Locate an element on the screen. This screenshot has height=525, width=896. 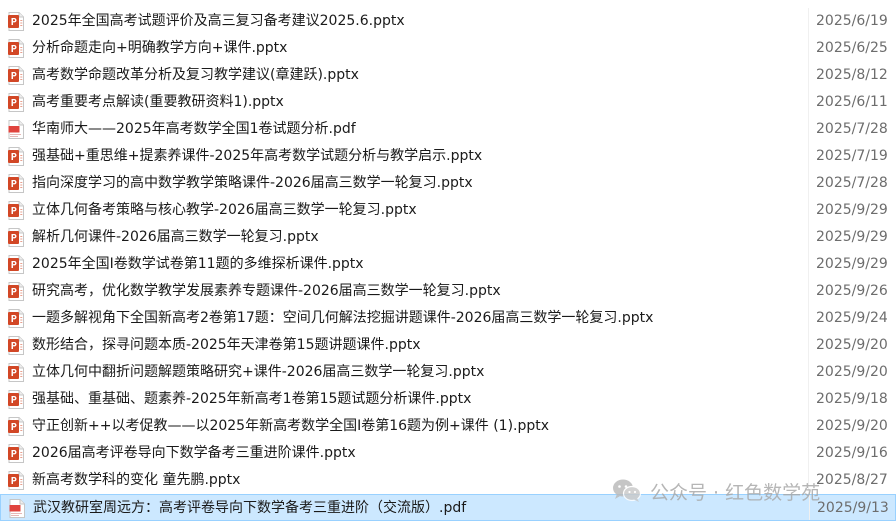
file-name: 高考重要考点解读(重要教研资料1).pptx is located at coordinates (158, 102).